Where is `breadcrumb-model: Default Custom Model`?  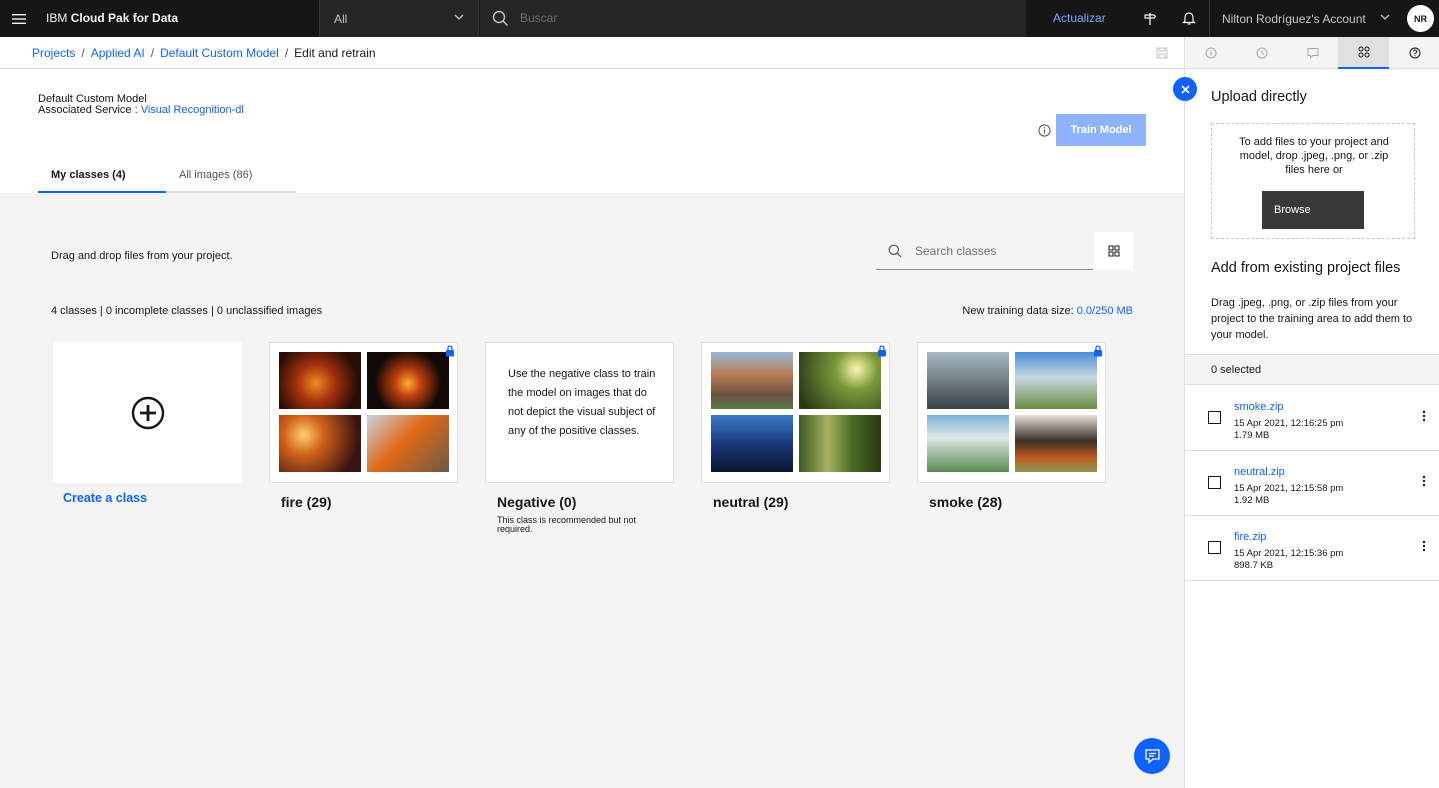
breadcrumb-model: Default Custom Model is located at coordinates (219, 53).